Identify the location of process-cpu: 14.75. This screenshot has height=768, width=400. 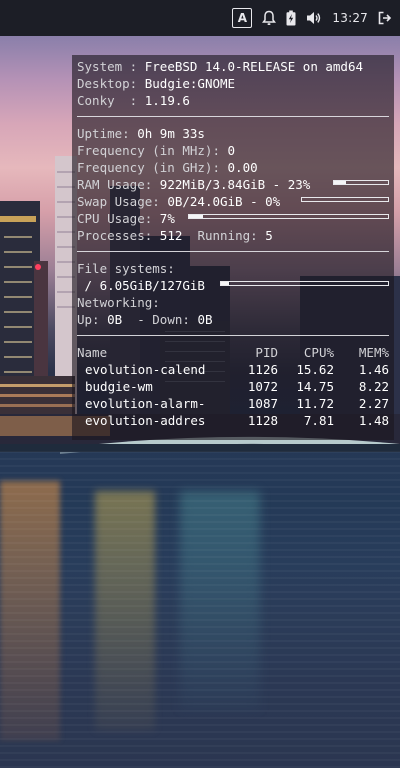
(315, 386).